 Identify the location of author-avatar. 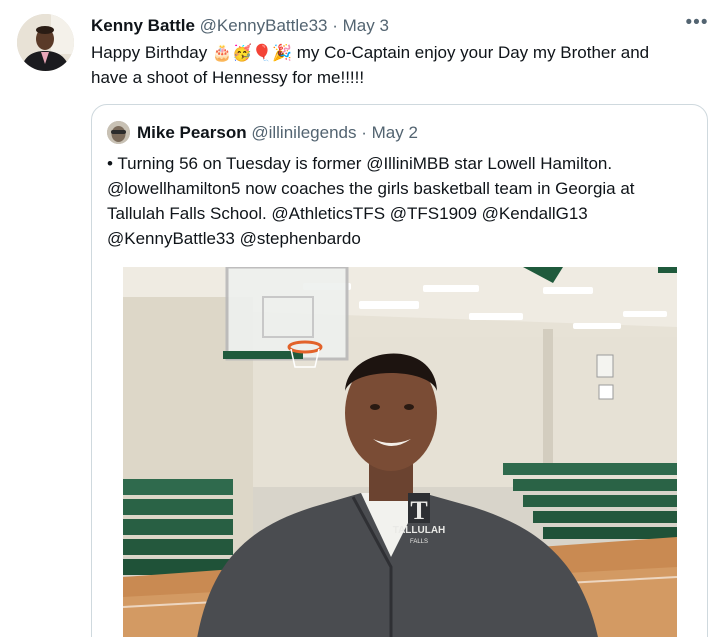
(45, 42).